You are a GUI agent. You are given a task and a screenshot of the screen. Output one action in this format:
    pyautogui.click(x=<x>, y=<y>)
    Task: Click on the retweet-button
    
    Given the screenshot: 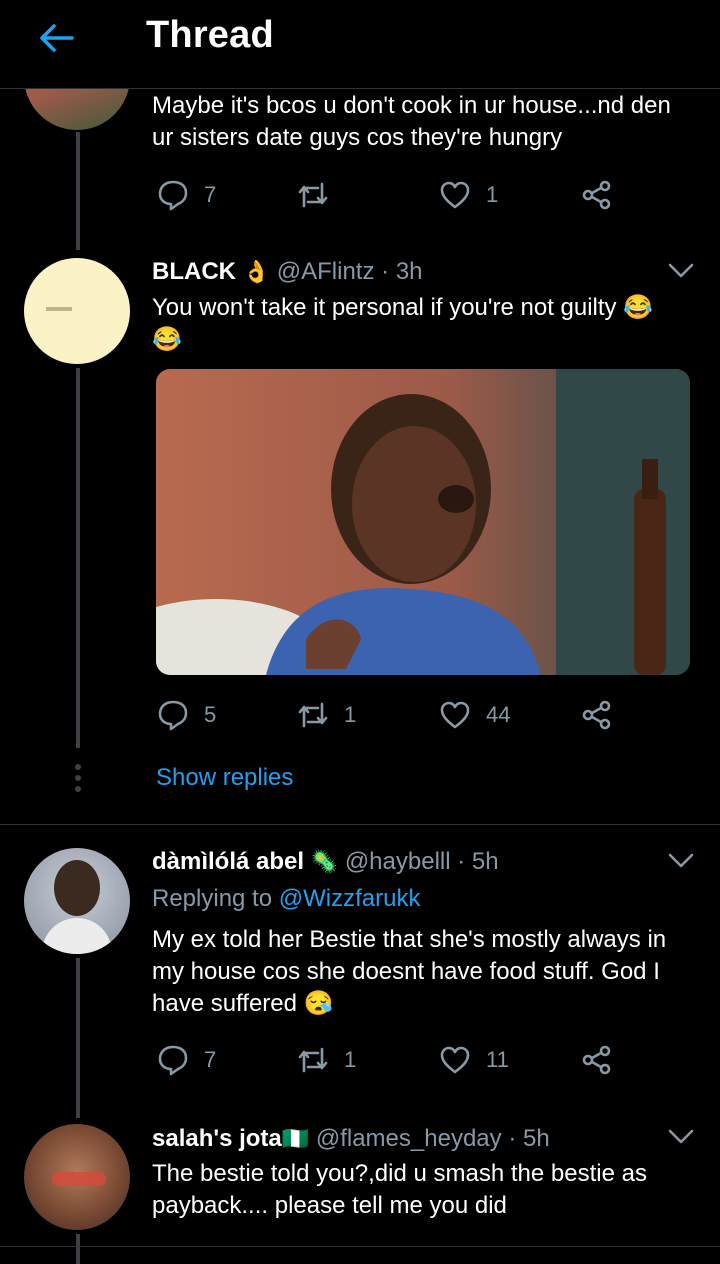 What is the action you would take?
    pyautogui.click(x=320, y=195)
    